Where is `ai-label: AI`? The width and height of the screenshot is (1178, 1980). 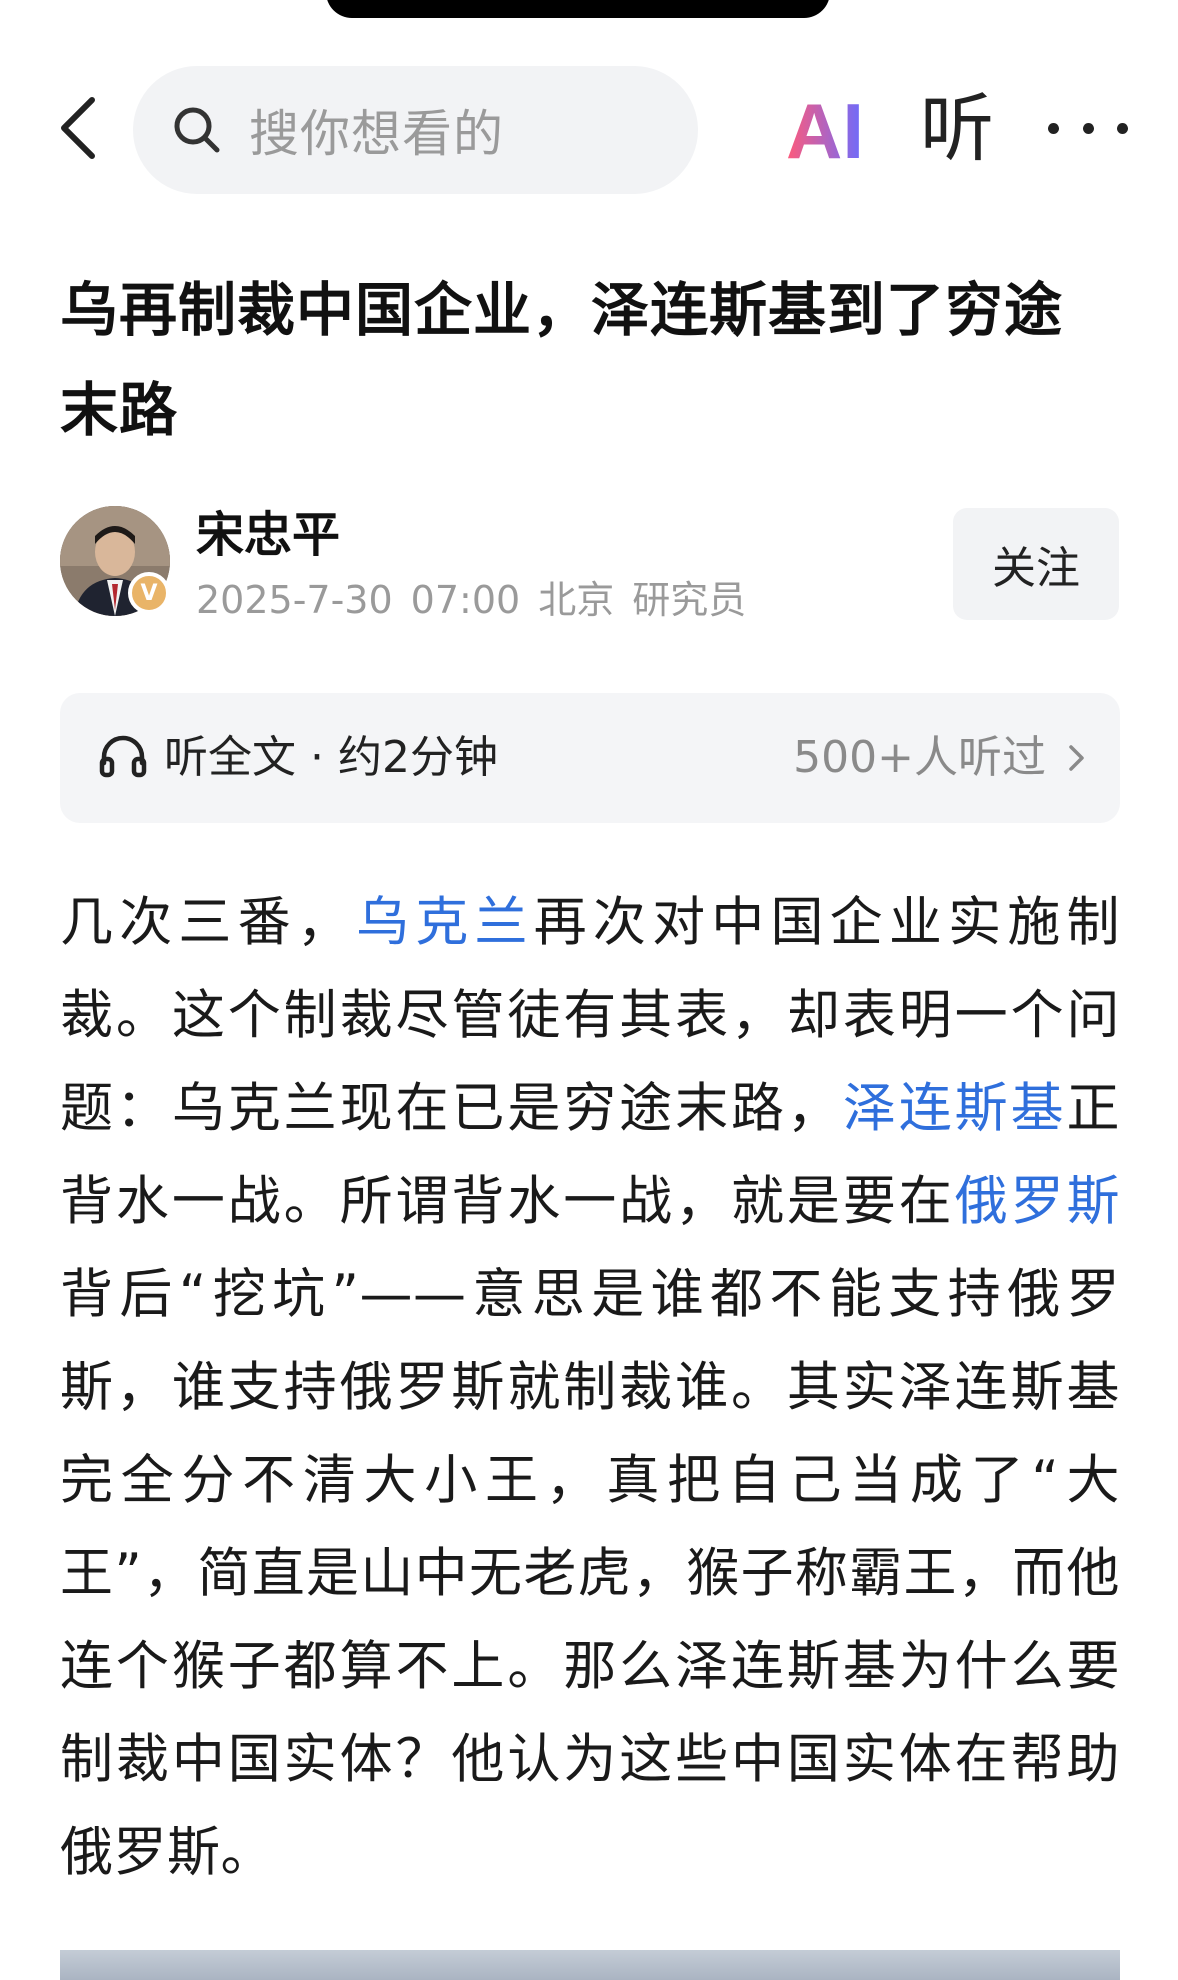 ai-label: AI is located at coordinates (825, 130).